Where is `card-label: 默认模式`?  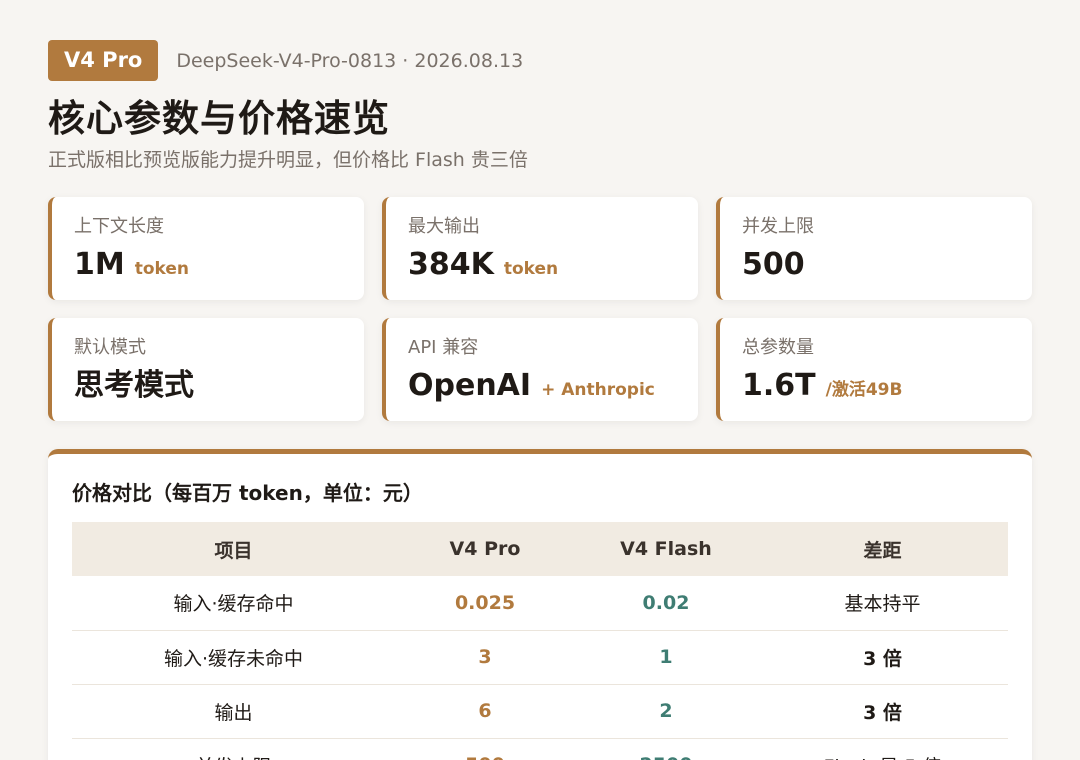
card-label: 默认模式 is located at coordinates (110, 347).